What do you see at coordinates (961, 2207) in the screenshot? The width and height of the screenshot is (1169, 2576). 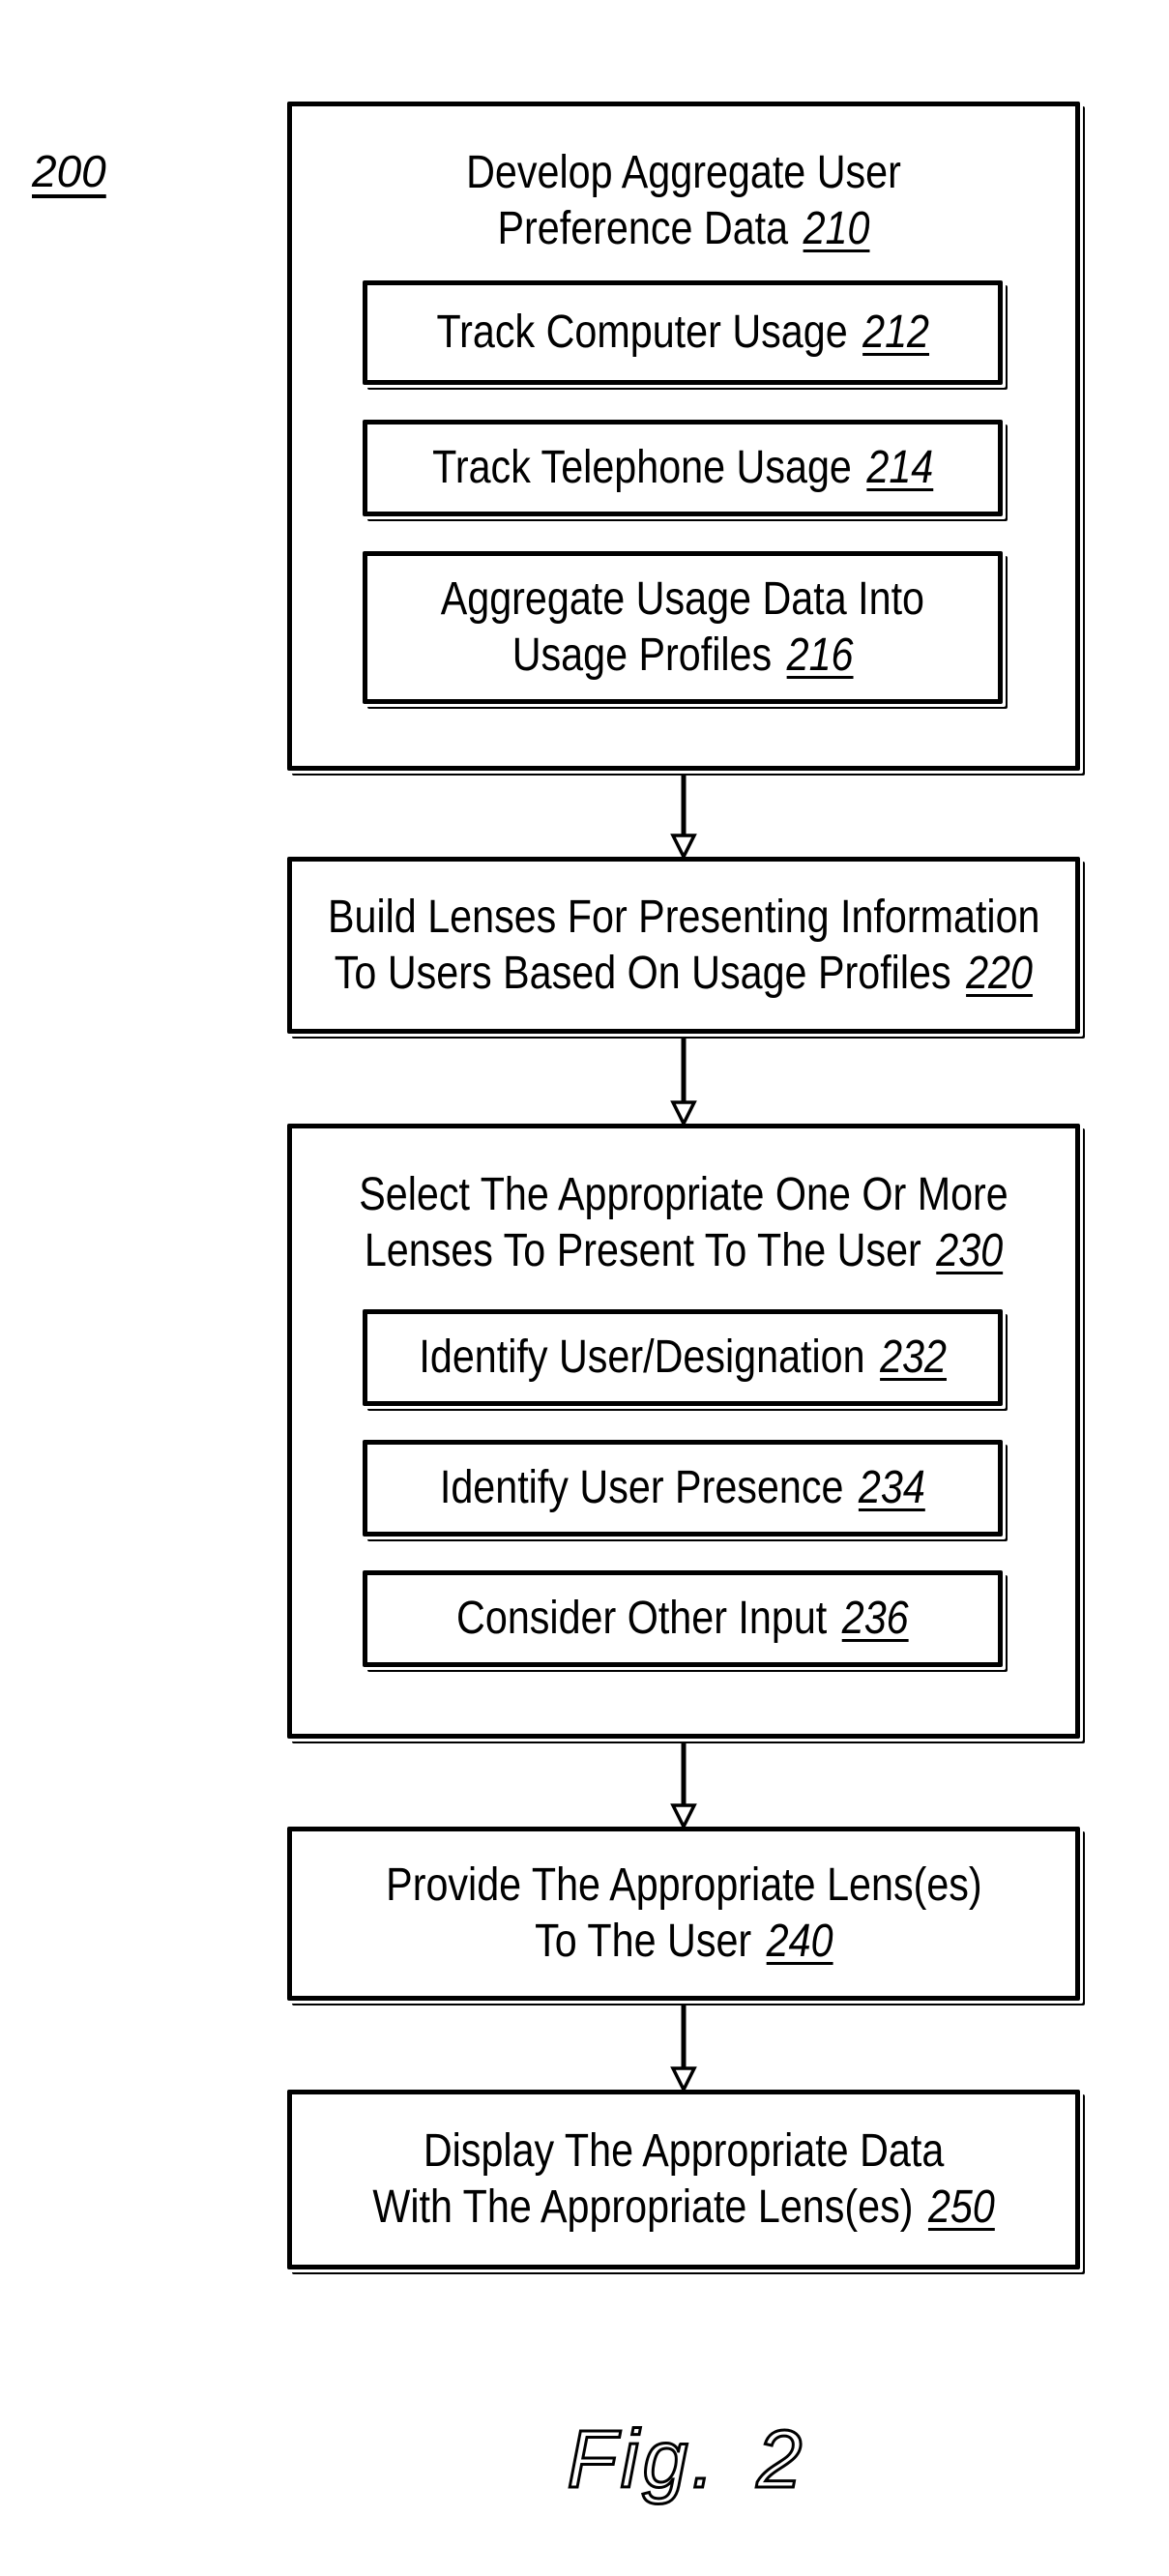 I see `step-250-number: 250` at bounding box center [961, 2207].